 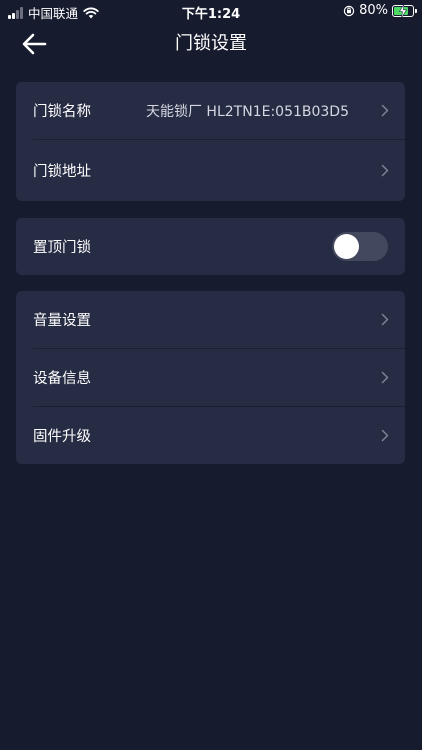 What do you see at coordinates (373, 10) in the screenshot?
I see `battery-percent: 80%` at bounding box center [373, 10].